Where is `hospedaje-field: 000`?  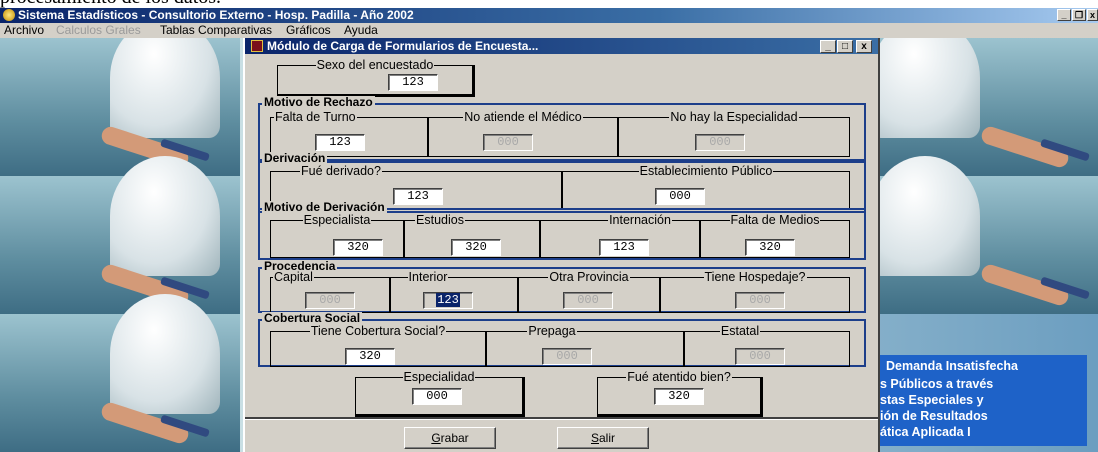
hospedaje-field: 000 is located at coordinates (760, 300).